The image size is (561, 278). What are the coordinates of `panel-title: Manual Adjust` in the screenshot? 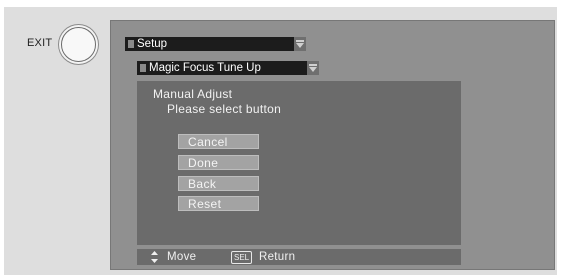 It's located at (193, 94).